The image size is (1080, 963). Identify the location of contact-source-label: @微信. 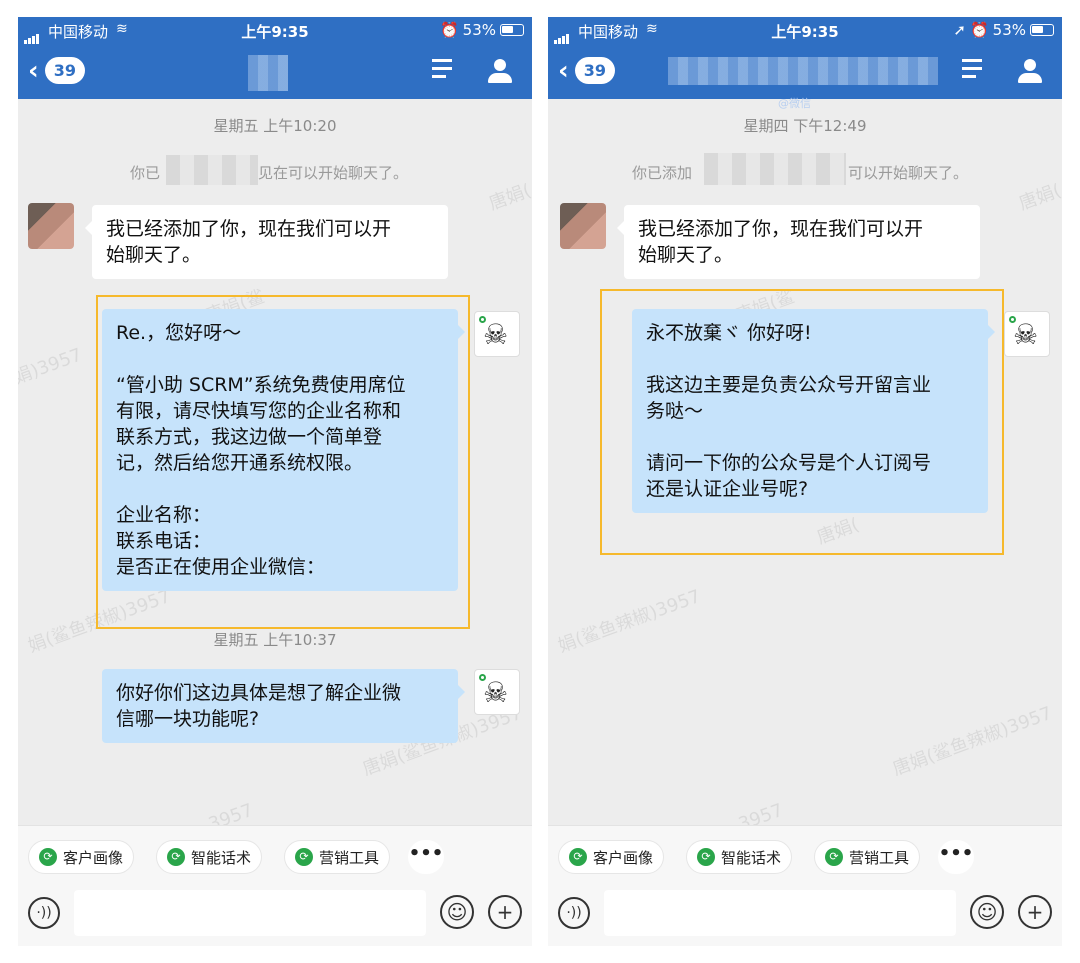
(794, 103).